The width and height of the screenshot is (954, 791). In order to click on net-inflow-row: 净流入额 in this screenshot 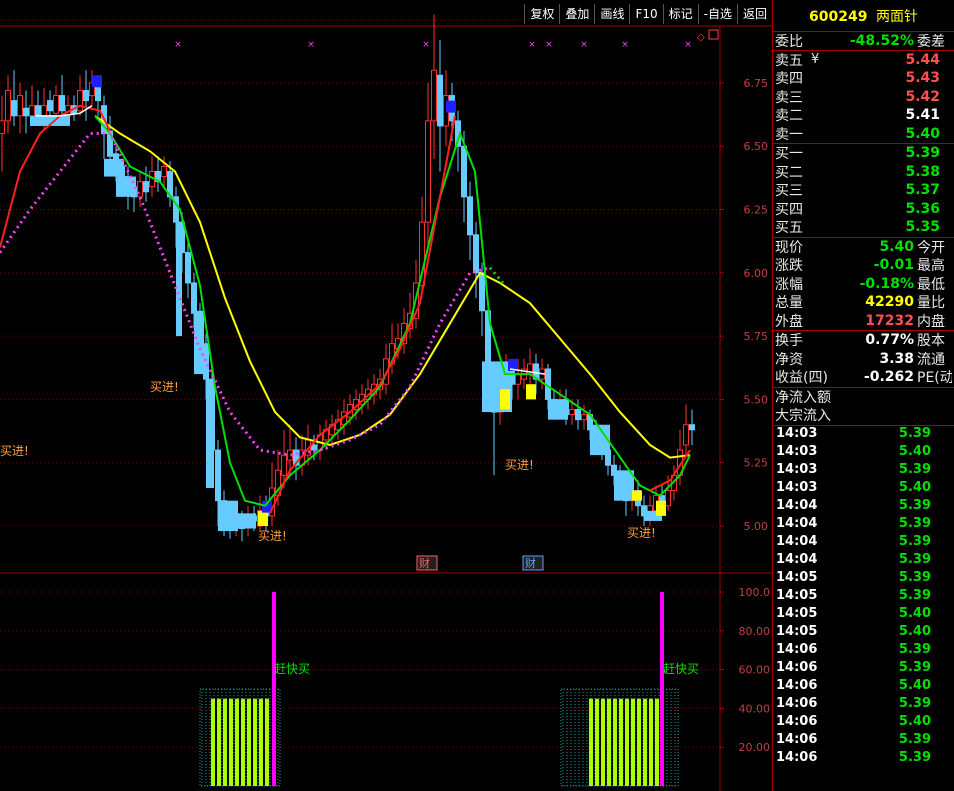, I will do `click(863, 397)`.